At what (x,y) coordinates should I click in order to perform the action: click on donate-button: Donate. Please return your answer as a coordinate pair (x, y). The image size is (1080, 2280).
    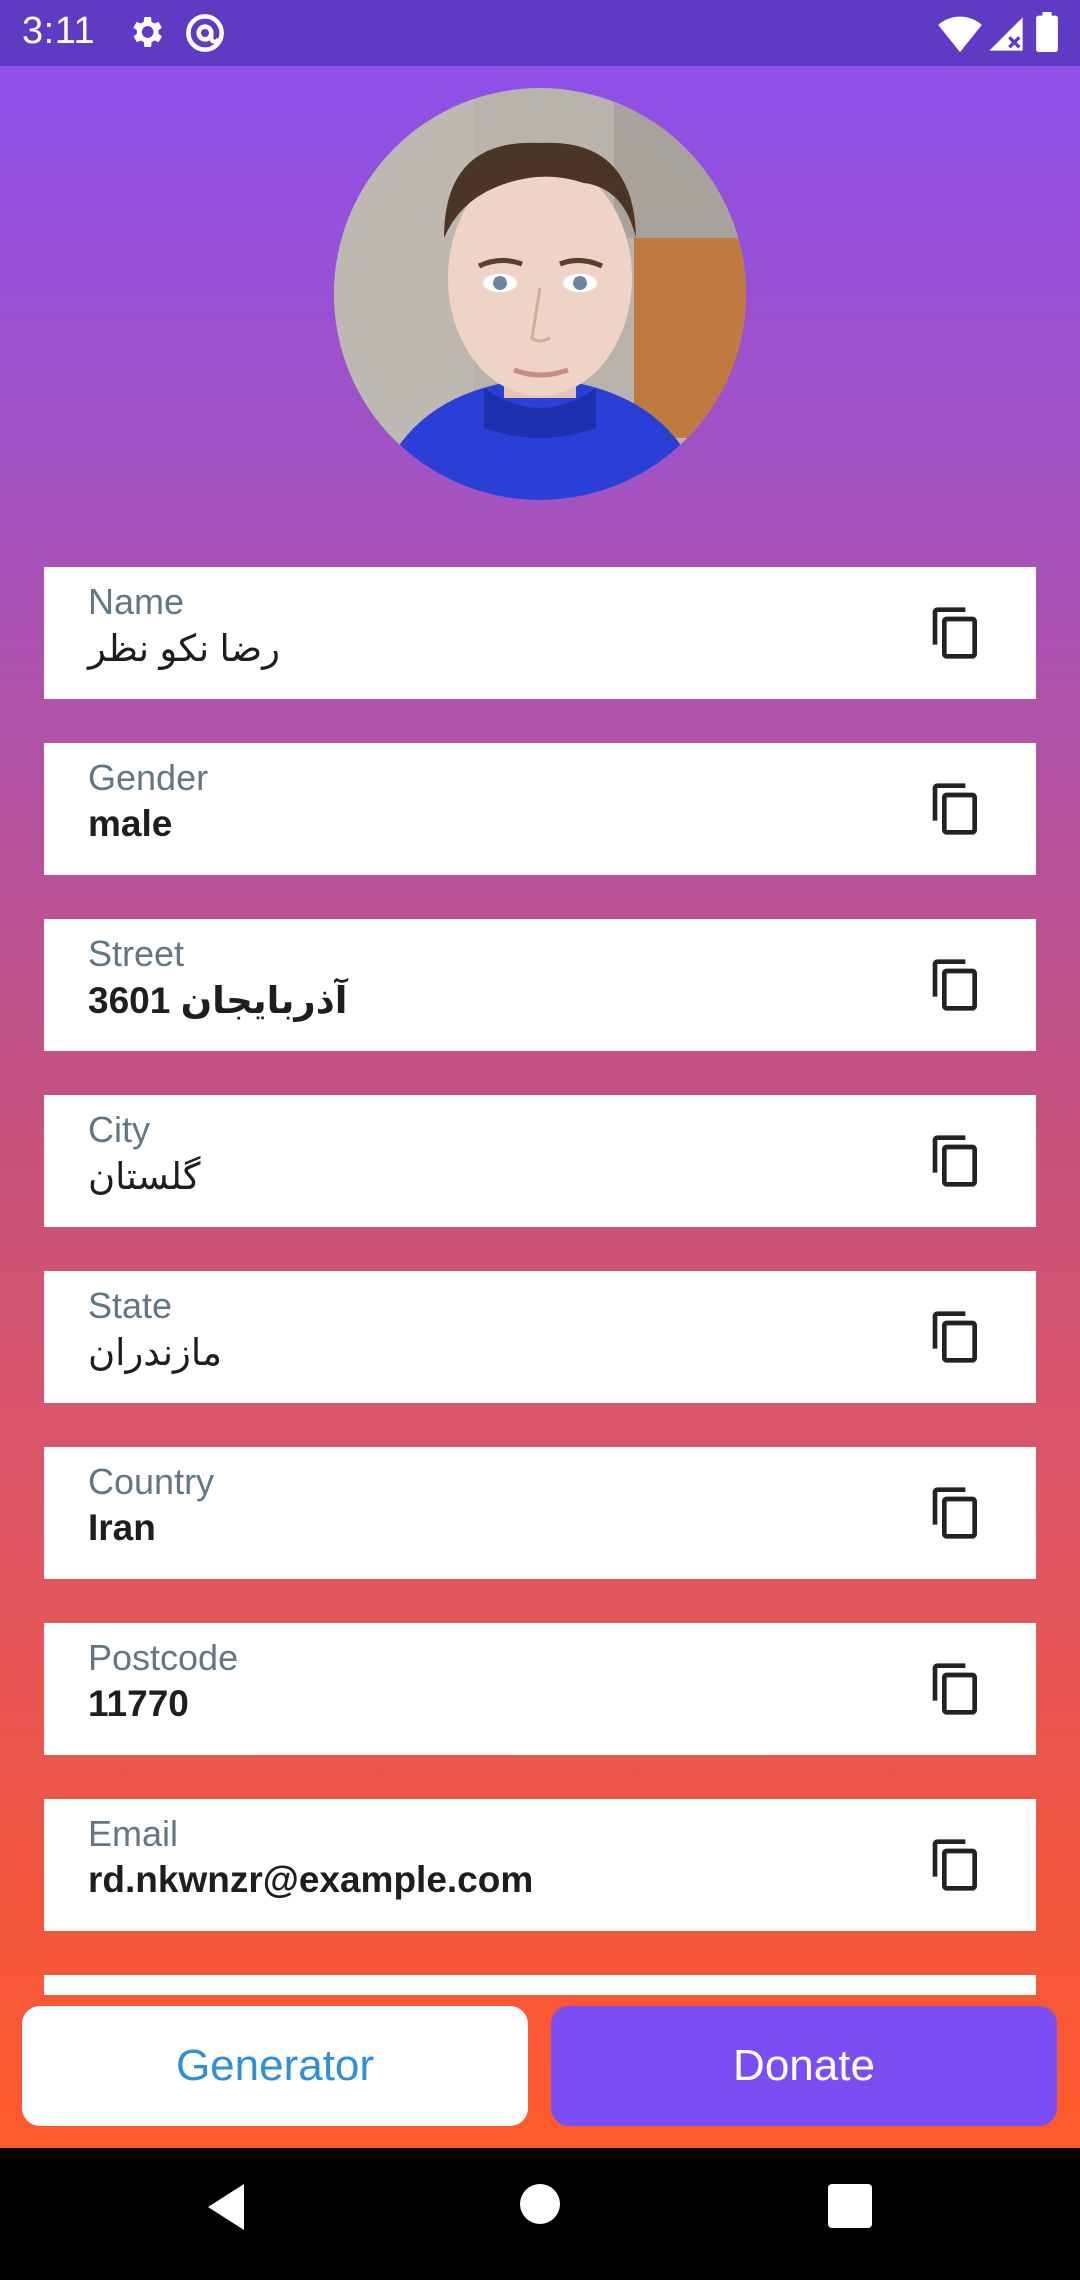
    Looking at the image, I should click on (804, 2066).